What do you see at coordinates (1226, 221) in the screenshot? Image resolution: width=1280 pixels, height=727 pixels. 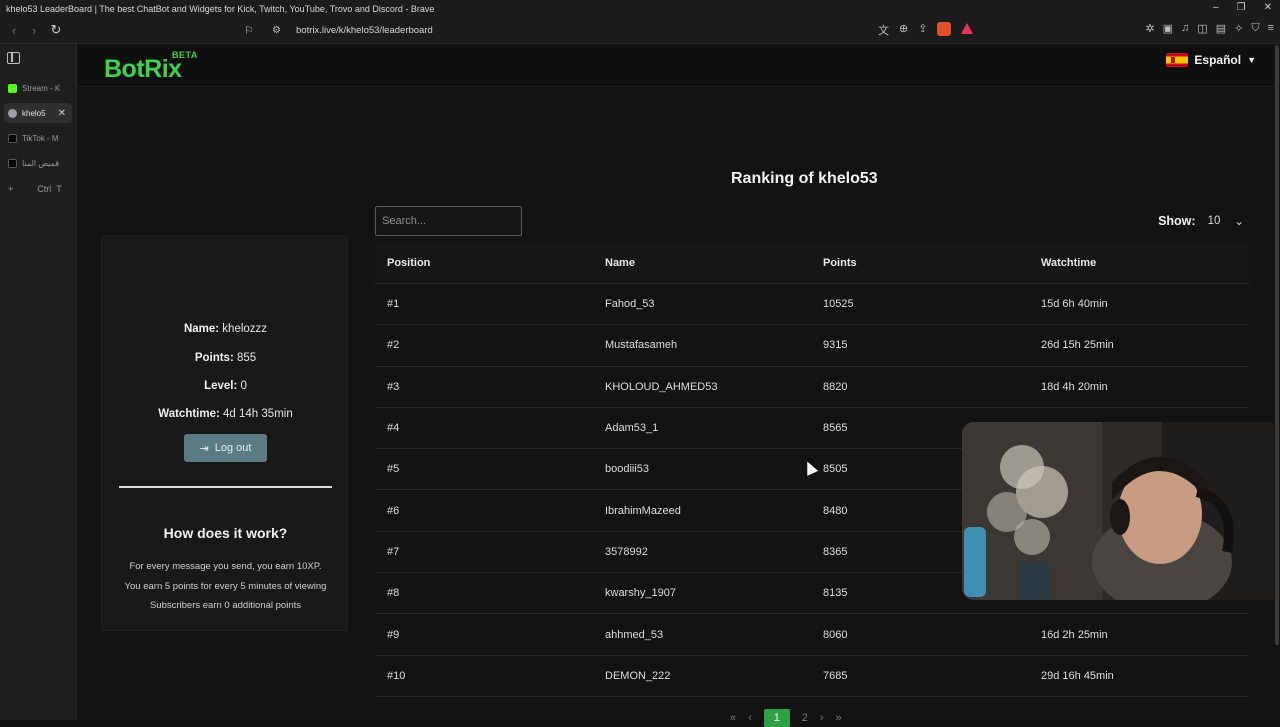 I see `show-select: 10 ⌄` at bounding box center [1226, 221].